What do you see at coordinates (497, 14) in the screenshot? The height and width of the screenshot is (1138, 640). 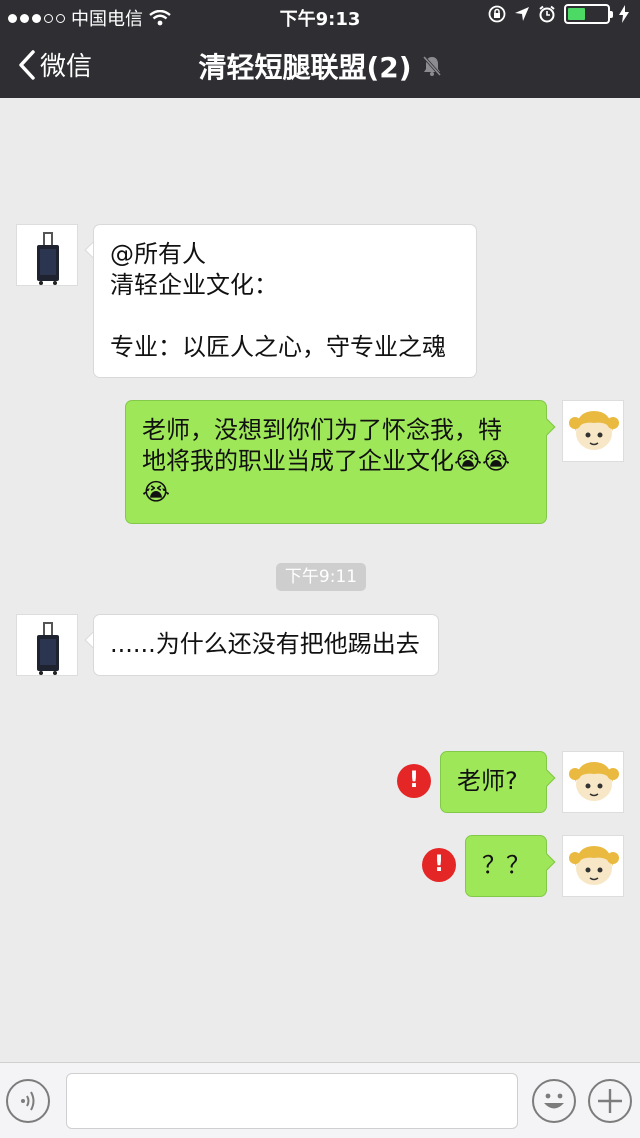 I see `rotation-lock-icon` at bounding box center [497, 14].